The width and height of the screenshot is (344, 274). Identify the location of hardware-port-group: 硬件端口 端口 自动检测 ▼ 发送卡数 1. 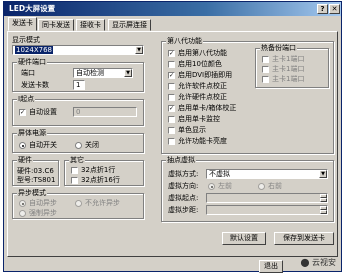
(78, 75).